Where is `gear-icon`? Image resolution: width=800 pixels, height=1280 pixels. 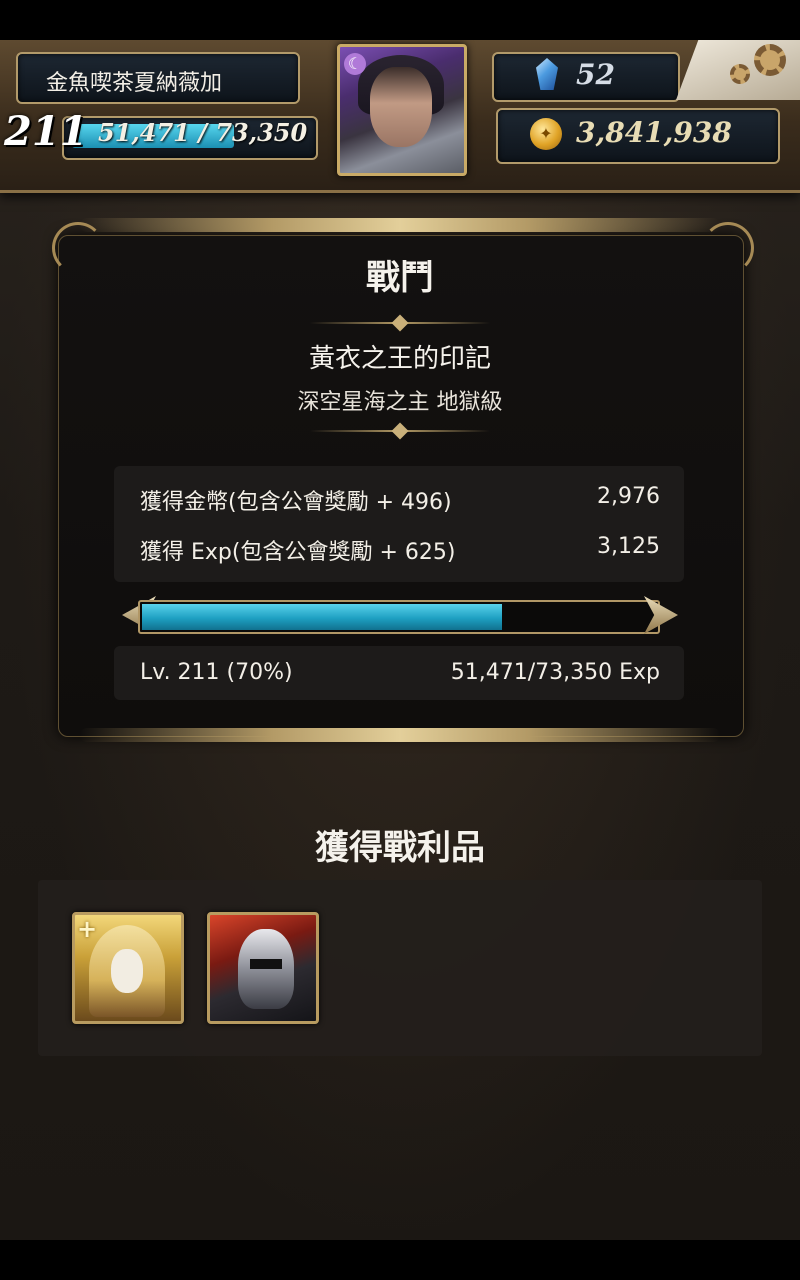 gear-icon is located at coordinates (770, 60).